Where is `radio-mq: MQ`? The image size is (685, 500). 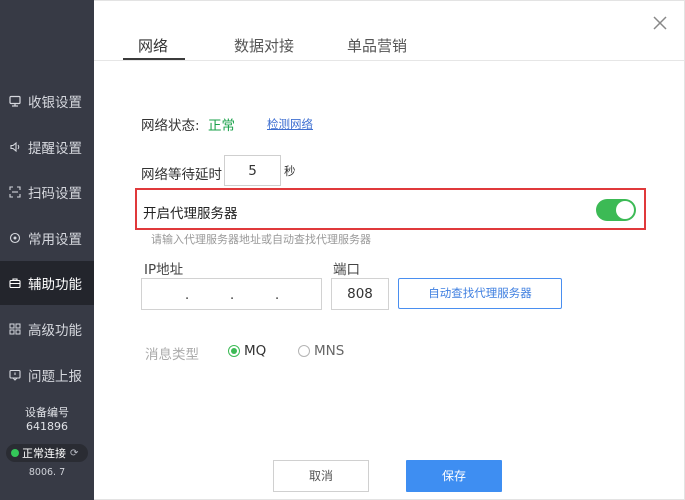 radio-mq: MQ is located at coordinates (247, 351).